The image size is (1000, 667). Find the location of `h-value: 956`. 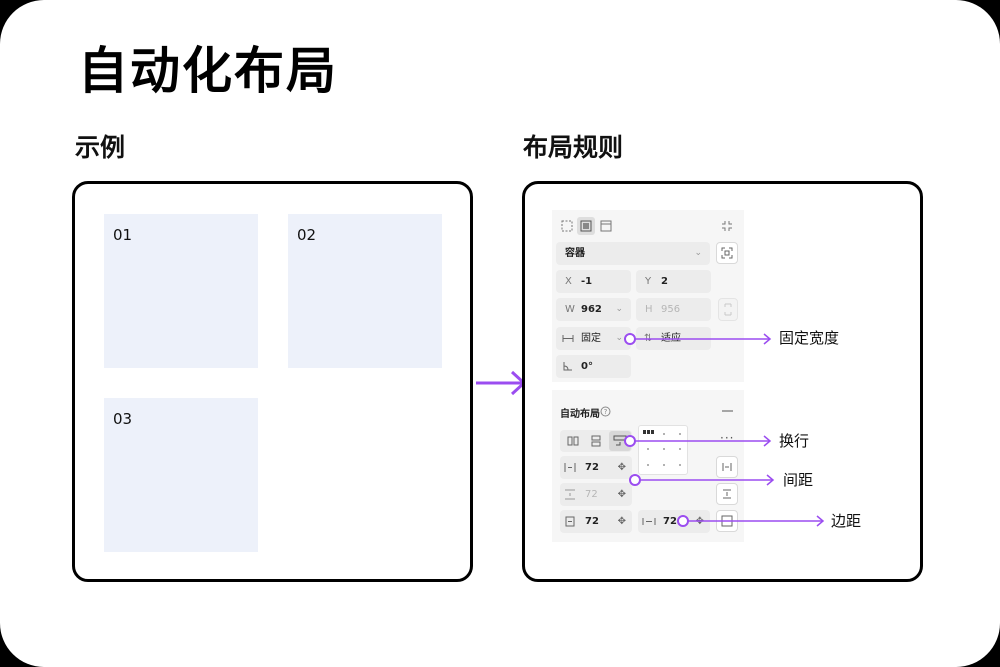

h-value: 956 is located at coordinates (671, 309).